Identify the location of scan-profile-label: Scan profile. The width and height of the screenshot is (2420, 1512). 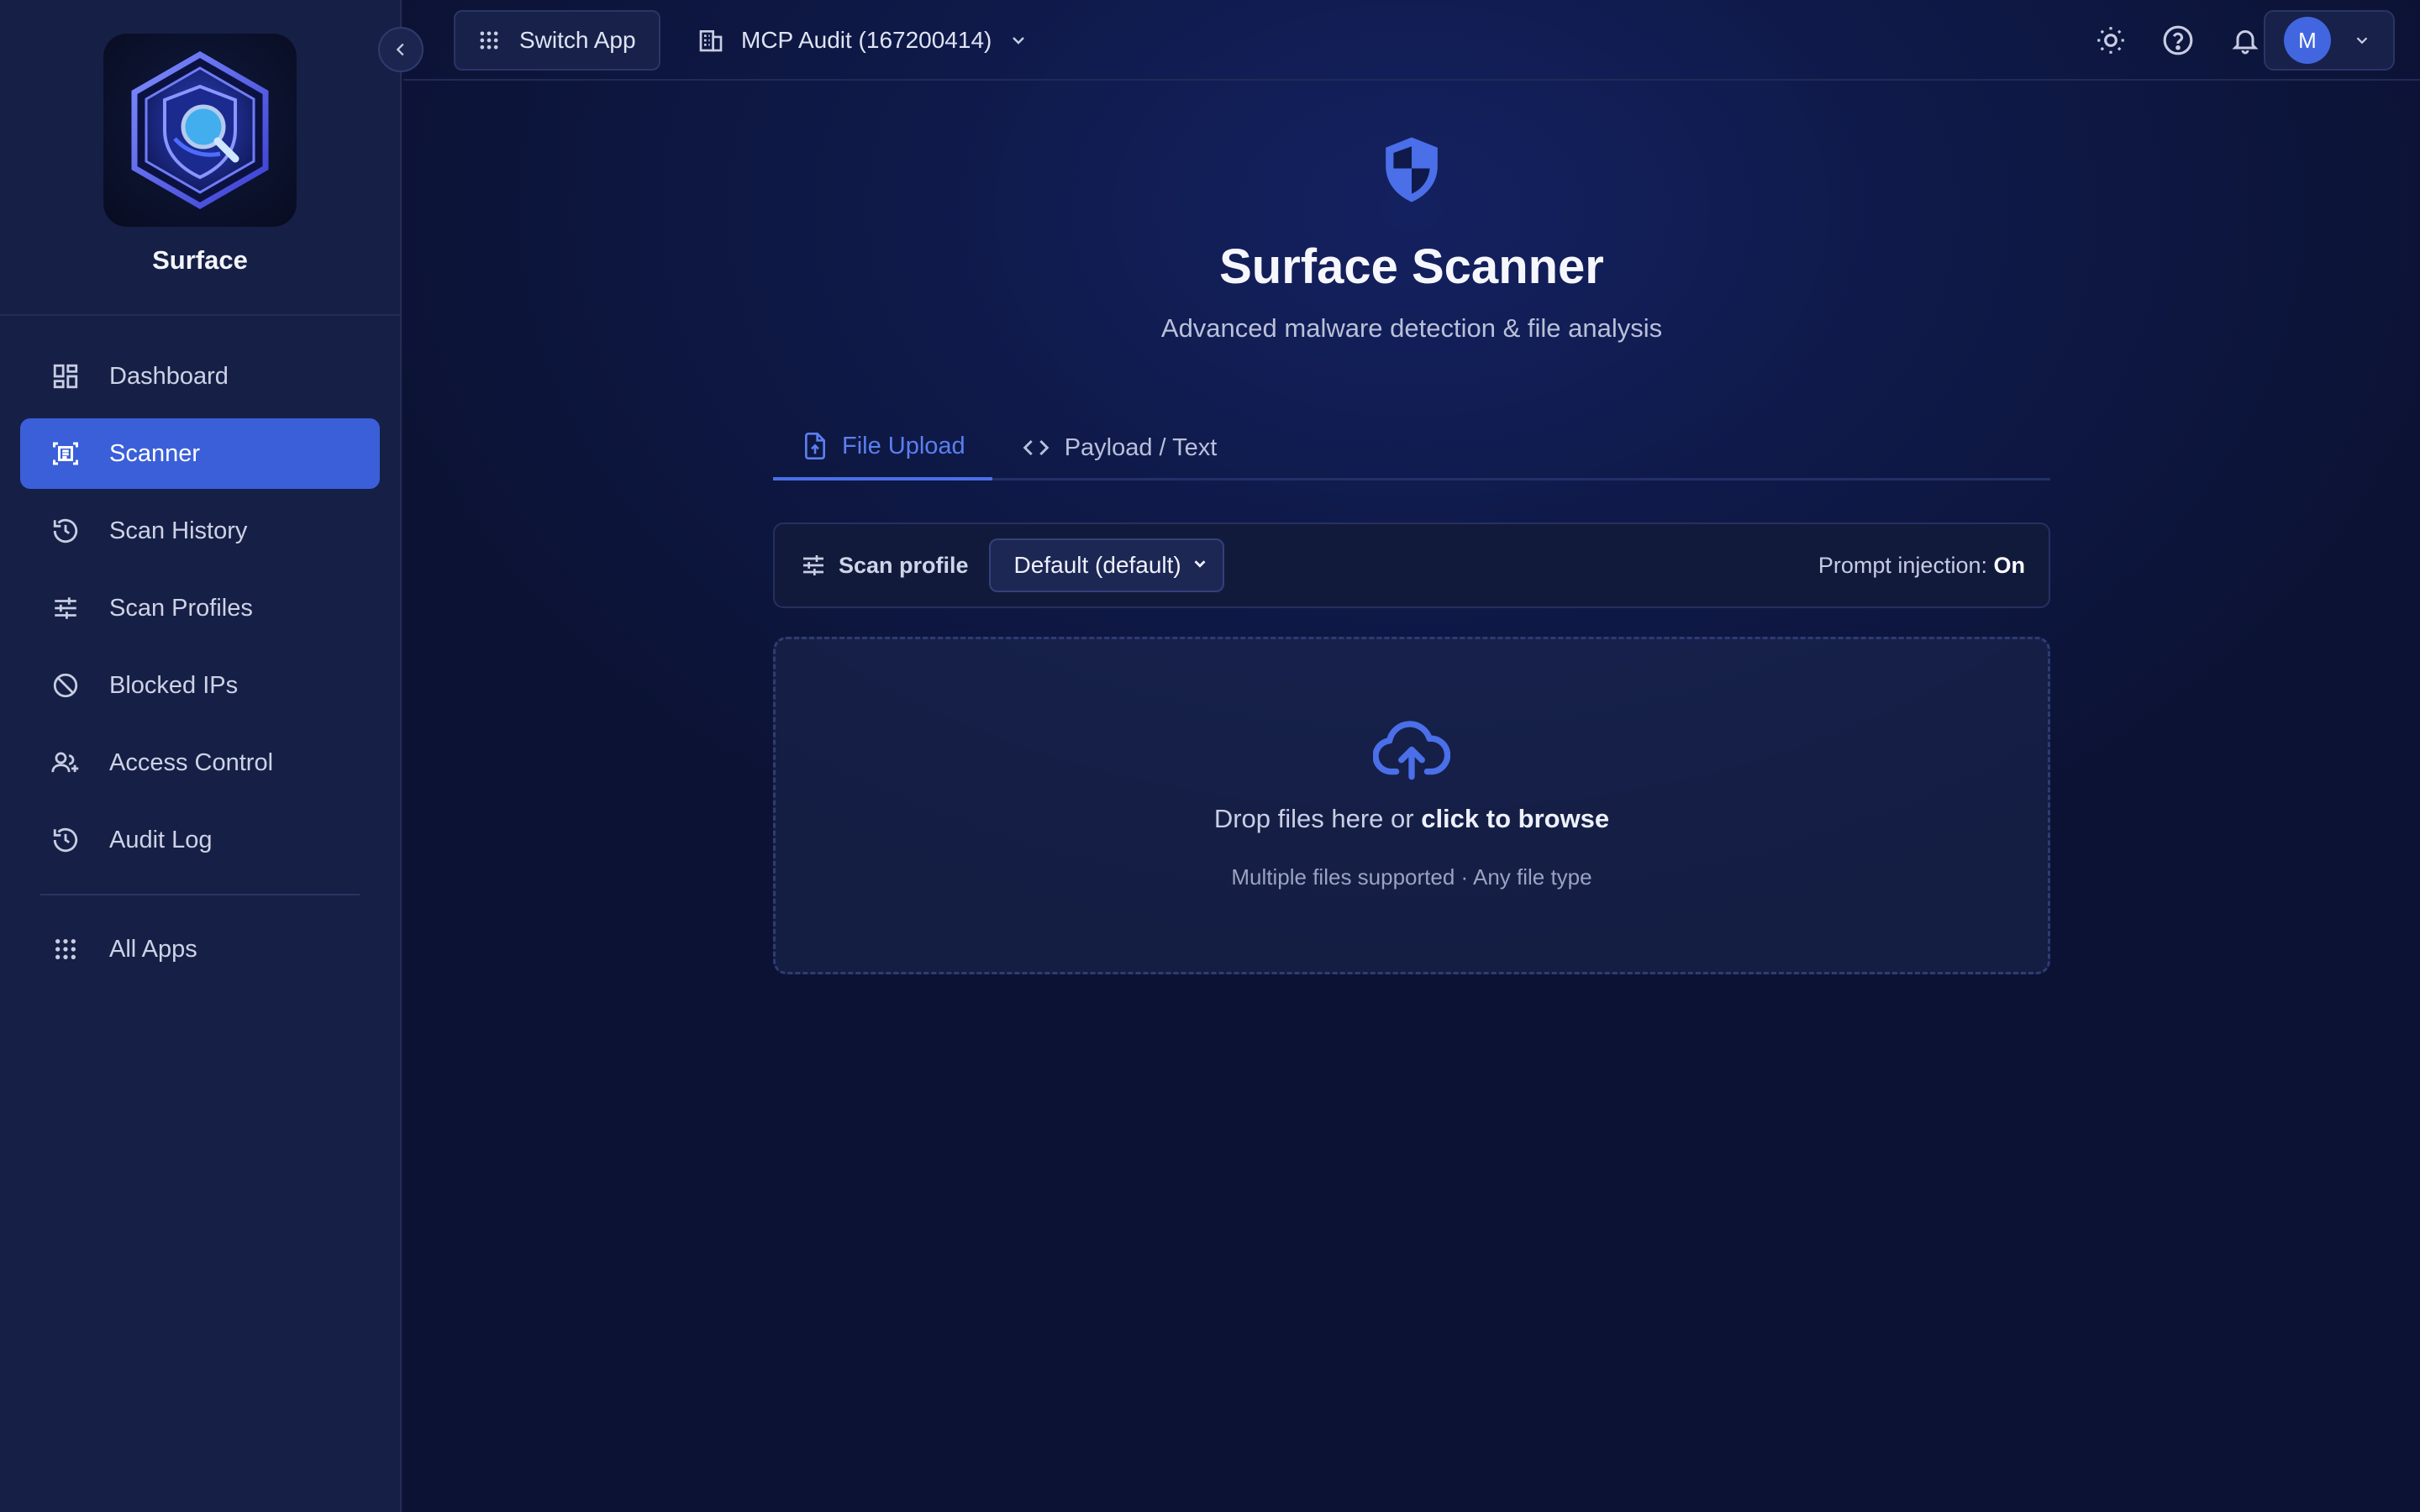
(884, 565).